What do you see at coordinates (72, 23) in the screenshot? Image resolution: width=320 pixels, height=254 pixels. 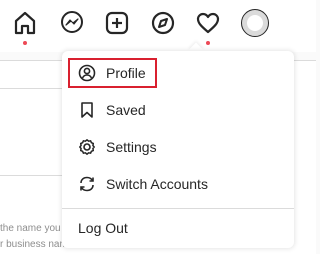 I see `messenger-icon` at bounding box center [72, 23].